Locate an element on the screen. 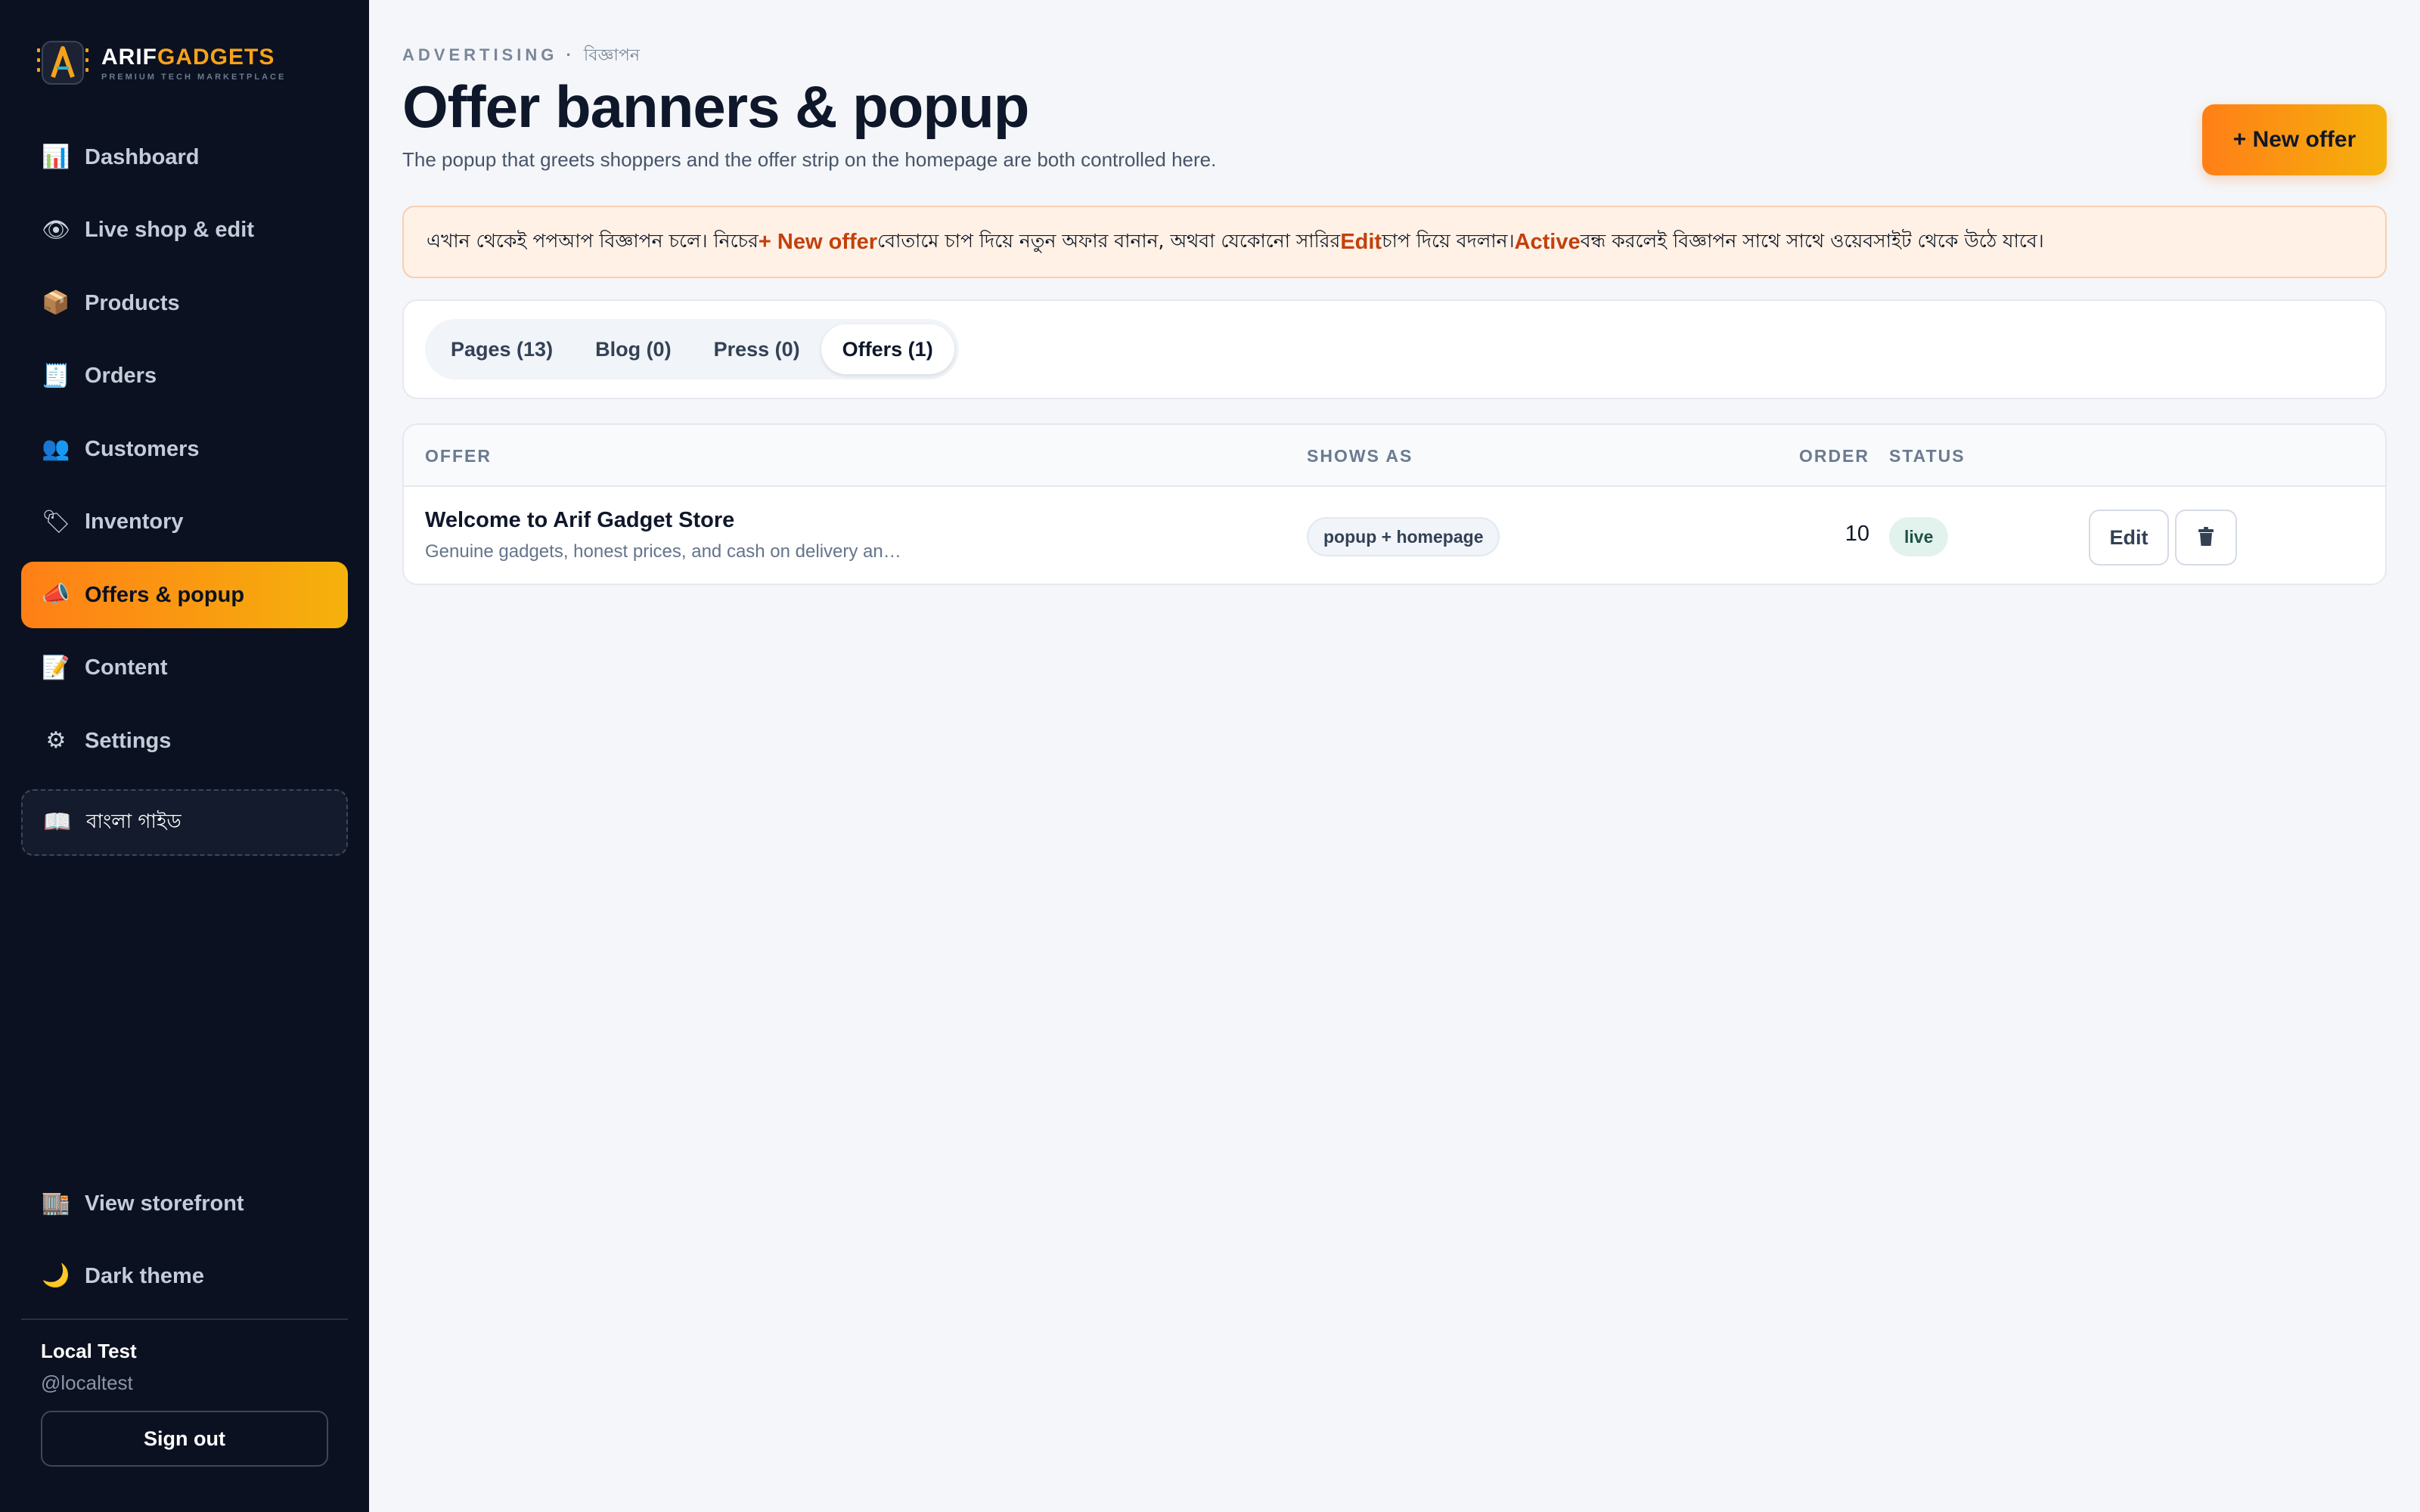 The height and width of the screenshot is (1512, 2420). moon-icon: 🌙 is located at coordinates (56, 1276).